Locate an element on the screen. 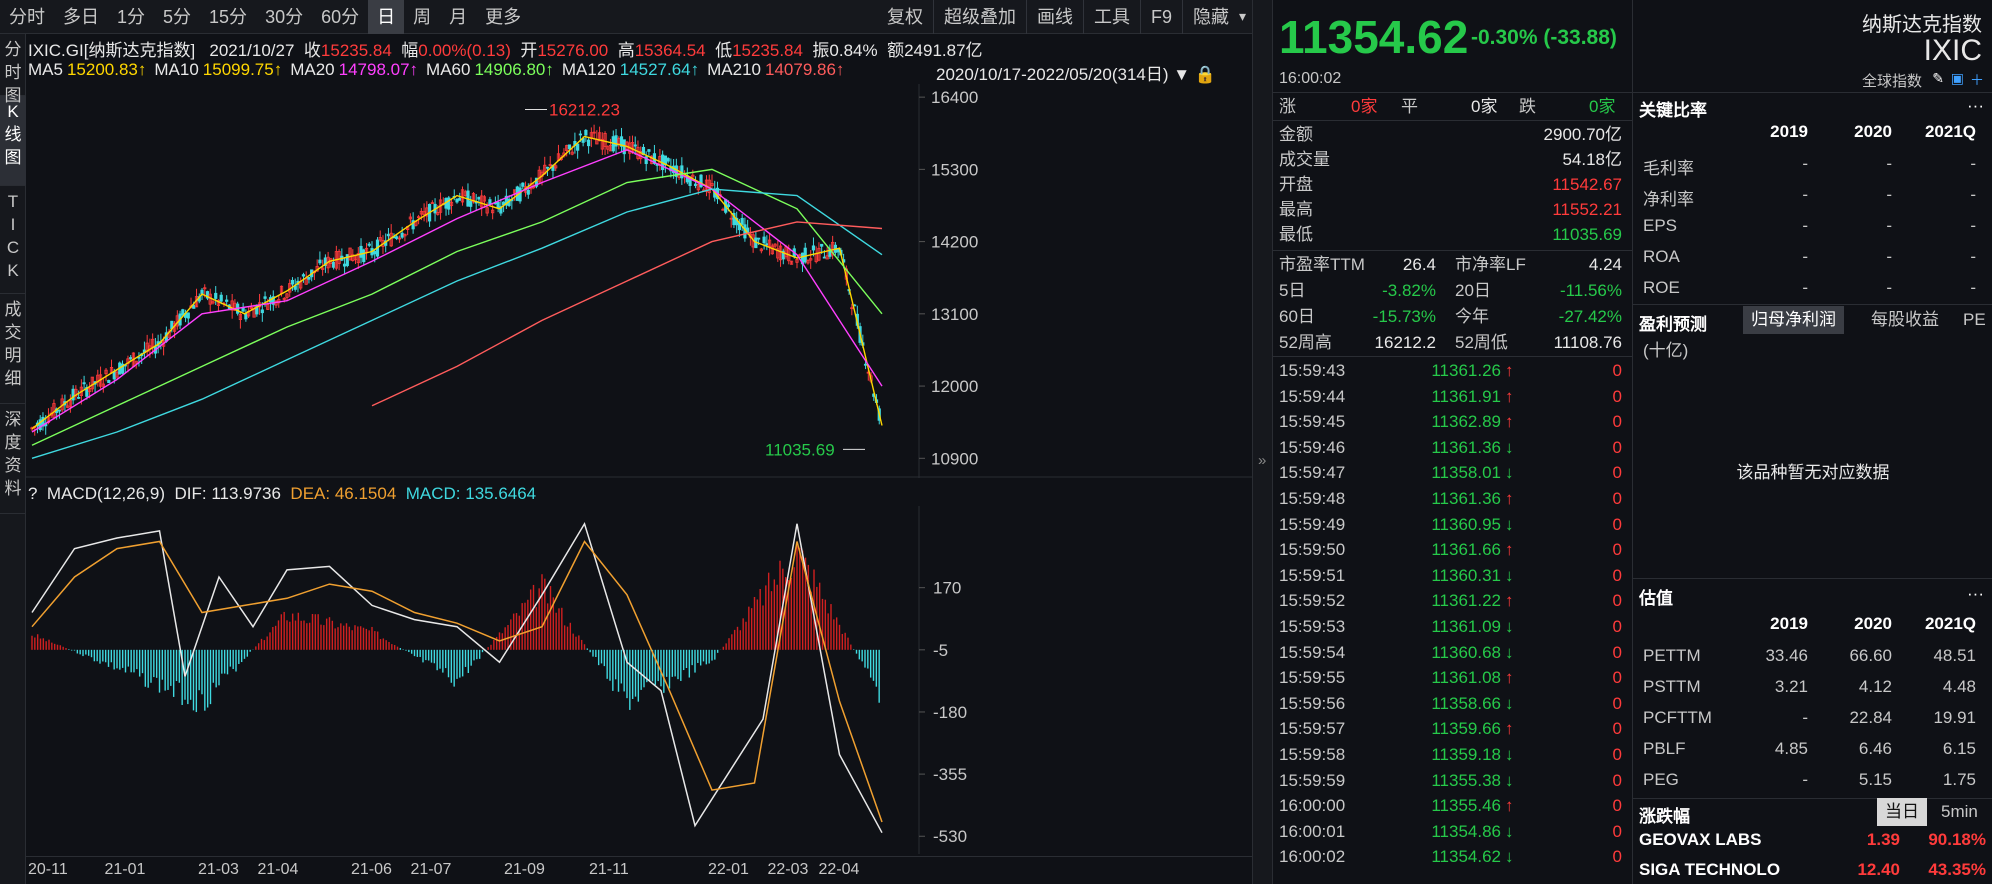 The height and width of the screenshot is (884, 1992). tick-time: 16:00:02 is located at coordinates (1312, 857).